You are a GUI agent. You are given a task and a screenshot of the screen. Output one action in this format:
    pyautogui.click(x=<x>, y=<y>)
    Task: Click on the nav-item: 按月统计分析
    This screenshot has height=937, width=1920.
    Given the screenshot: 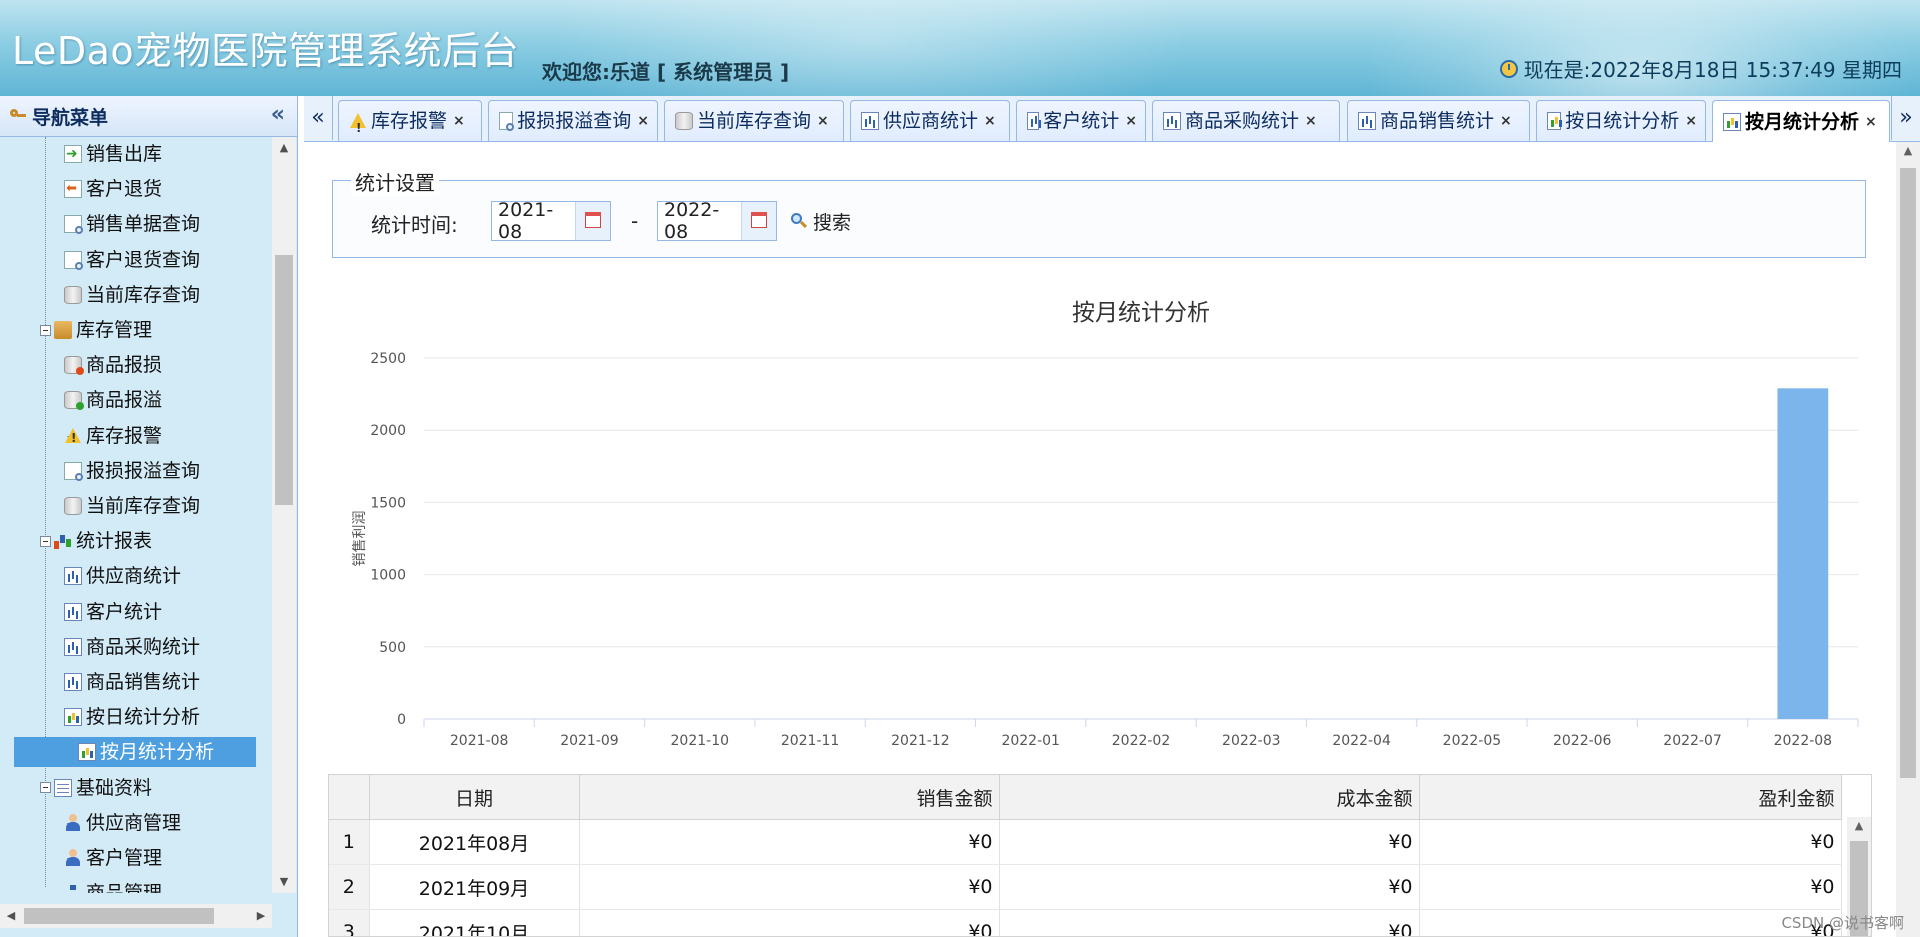 What is the action you would take?
    pyautogui.click(x=135, y=752)
    